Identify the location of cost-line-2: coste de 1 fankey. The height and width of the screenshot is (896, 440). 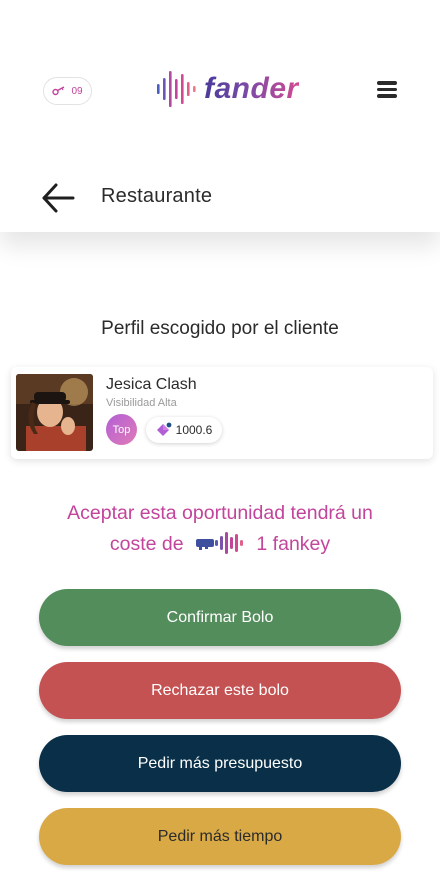
(220, 544).